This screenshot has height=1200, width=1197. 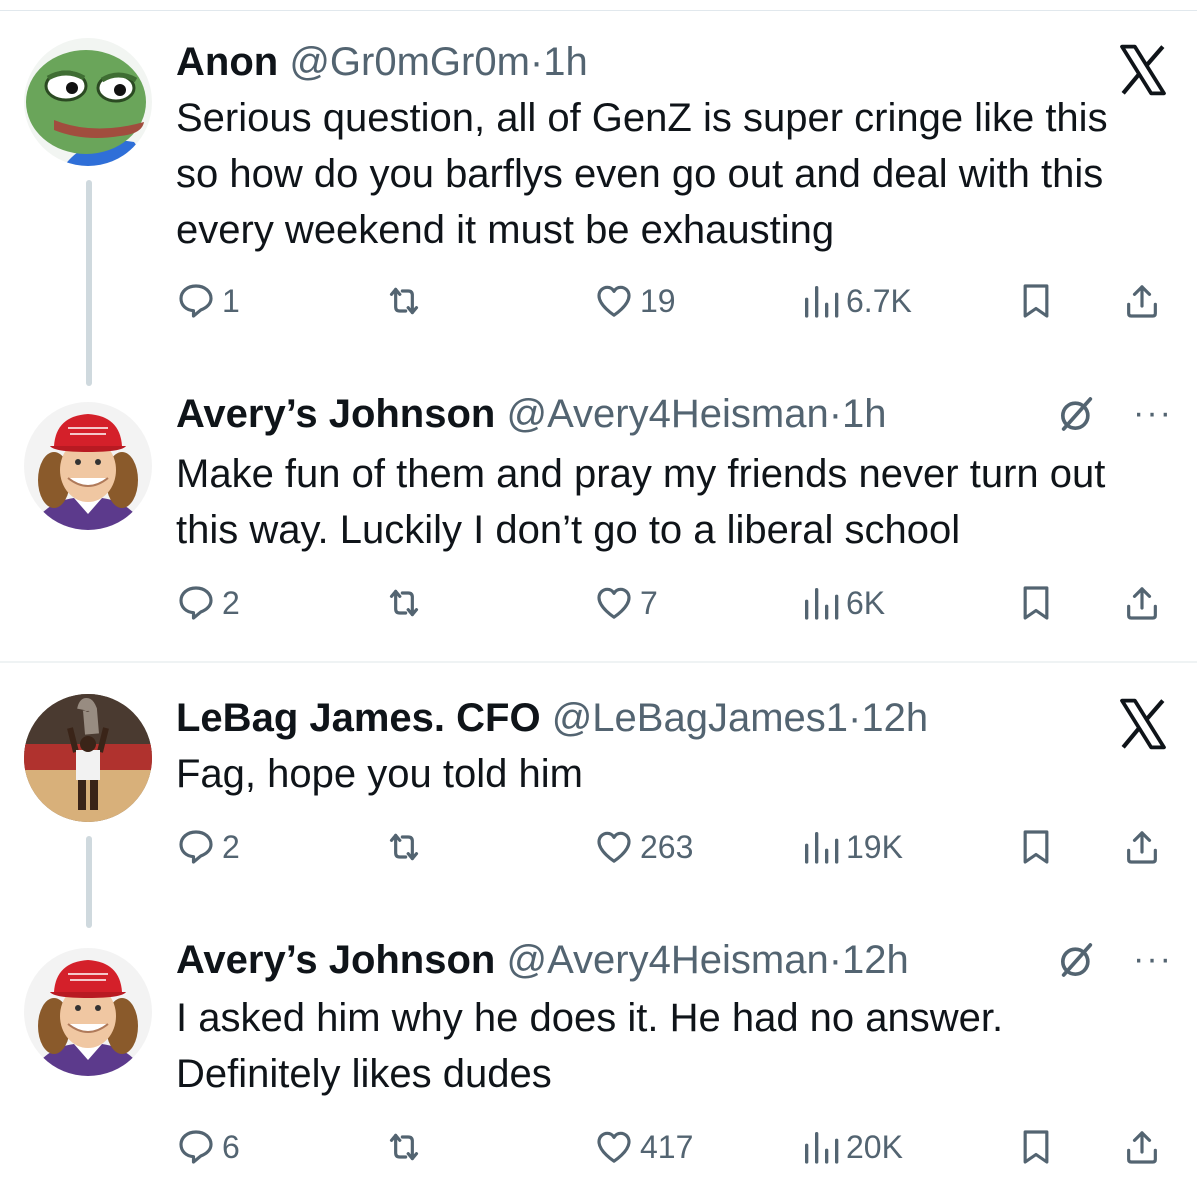 I want to click on tweet-header: Avery’s Johnson @Avery4Heisman·12h, so click(x=542, y=960).